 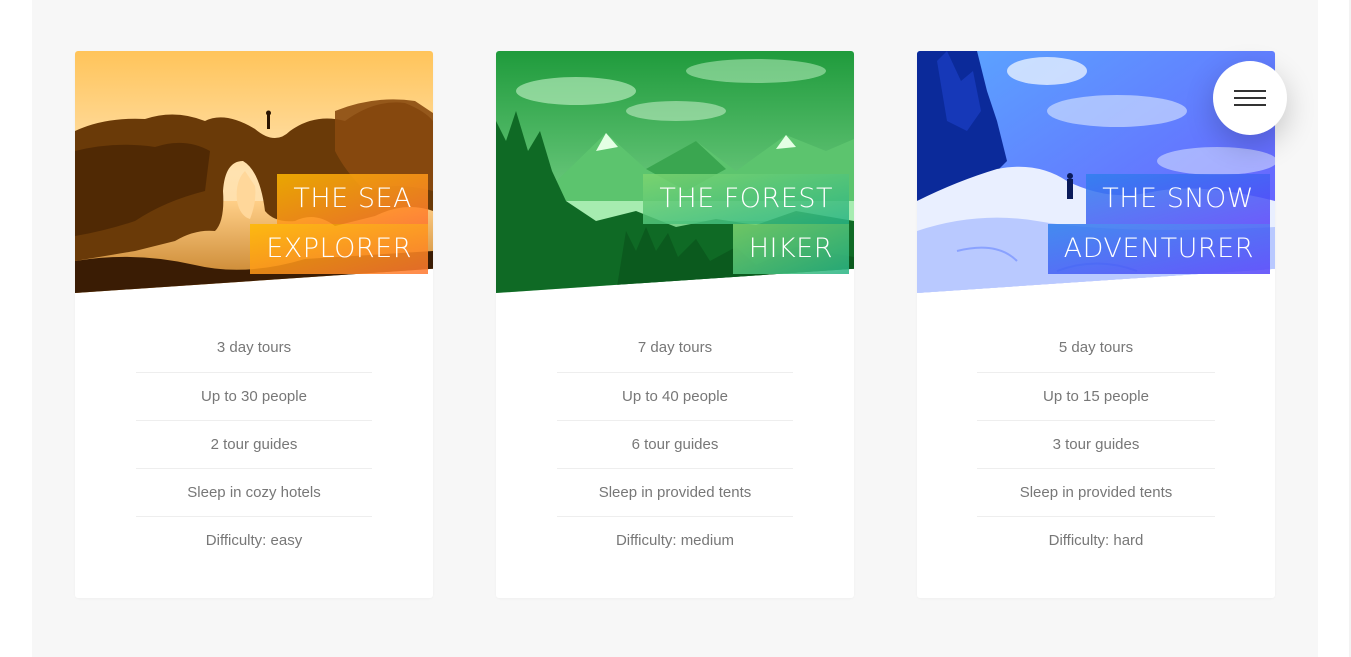 What do you see at coordinates (675, 348) in the screenshot?
I see `detail-item: 7 day tours` at bounding box center [675, 348].